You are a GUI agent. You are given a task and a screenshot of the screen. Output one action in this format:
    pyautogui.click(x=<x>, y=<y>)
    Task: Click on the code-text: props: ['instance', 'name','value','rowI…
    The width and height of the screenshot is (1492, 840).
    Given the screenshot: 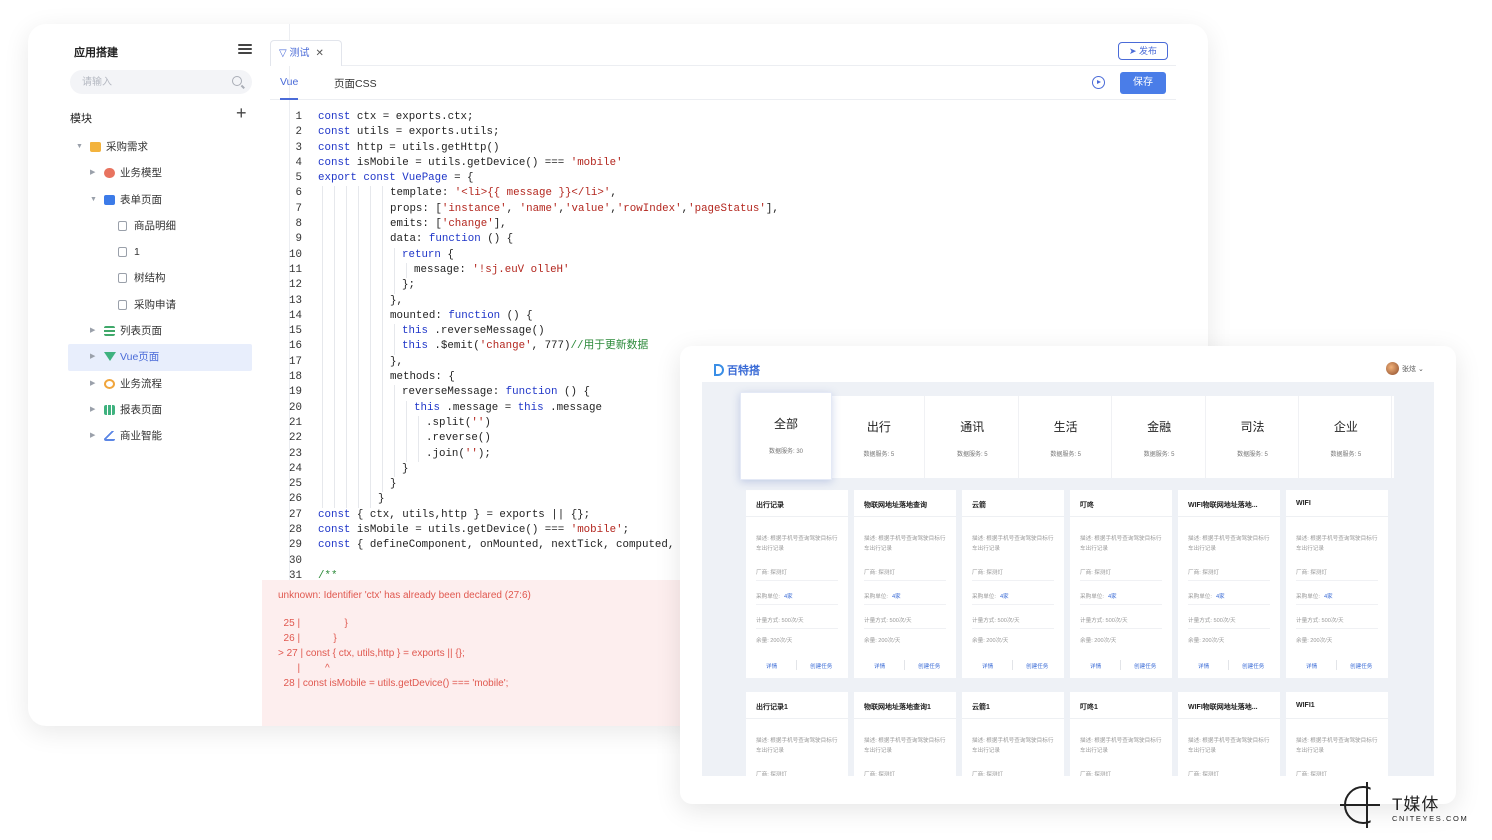 What is the action you would take?
    pyautogui.click(x=584, y=209)
    